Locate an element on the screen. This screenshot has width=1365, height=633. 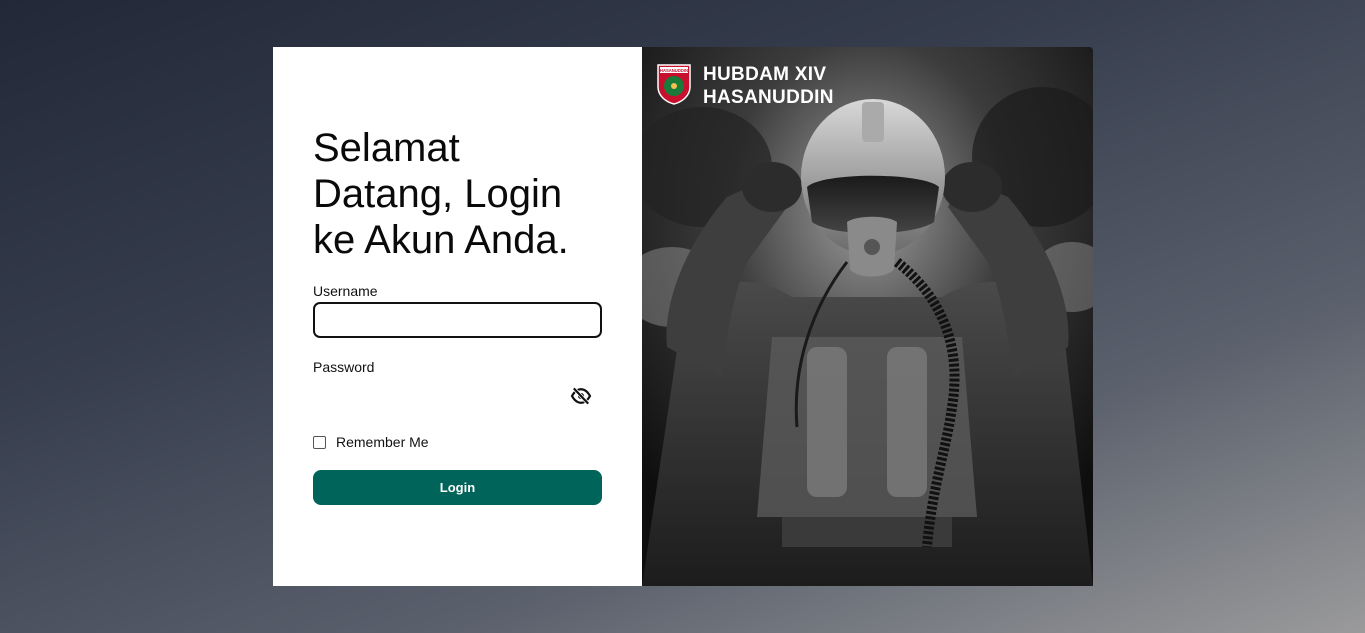
brand-line-2: HASANUDDIN is located at coordinates (768, 97).